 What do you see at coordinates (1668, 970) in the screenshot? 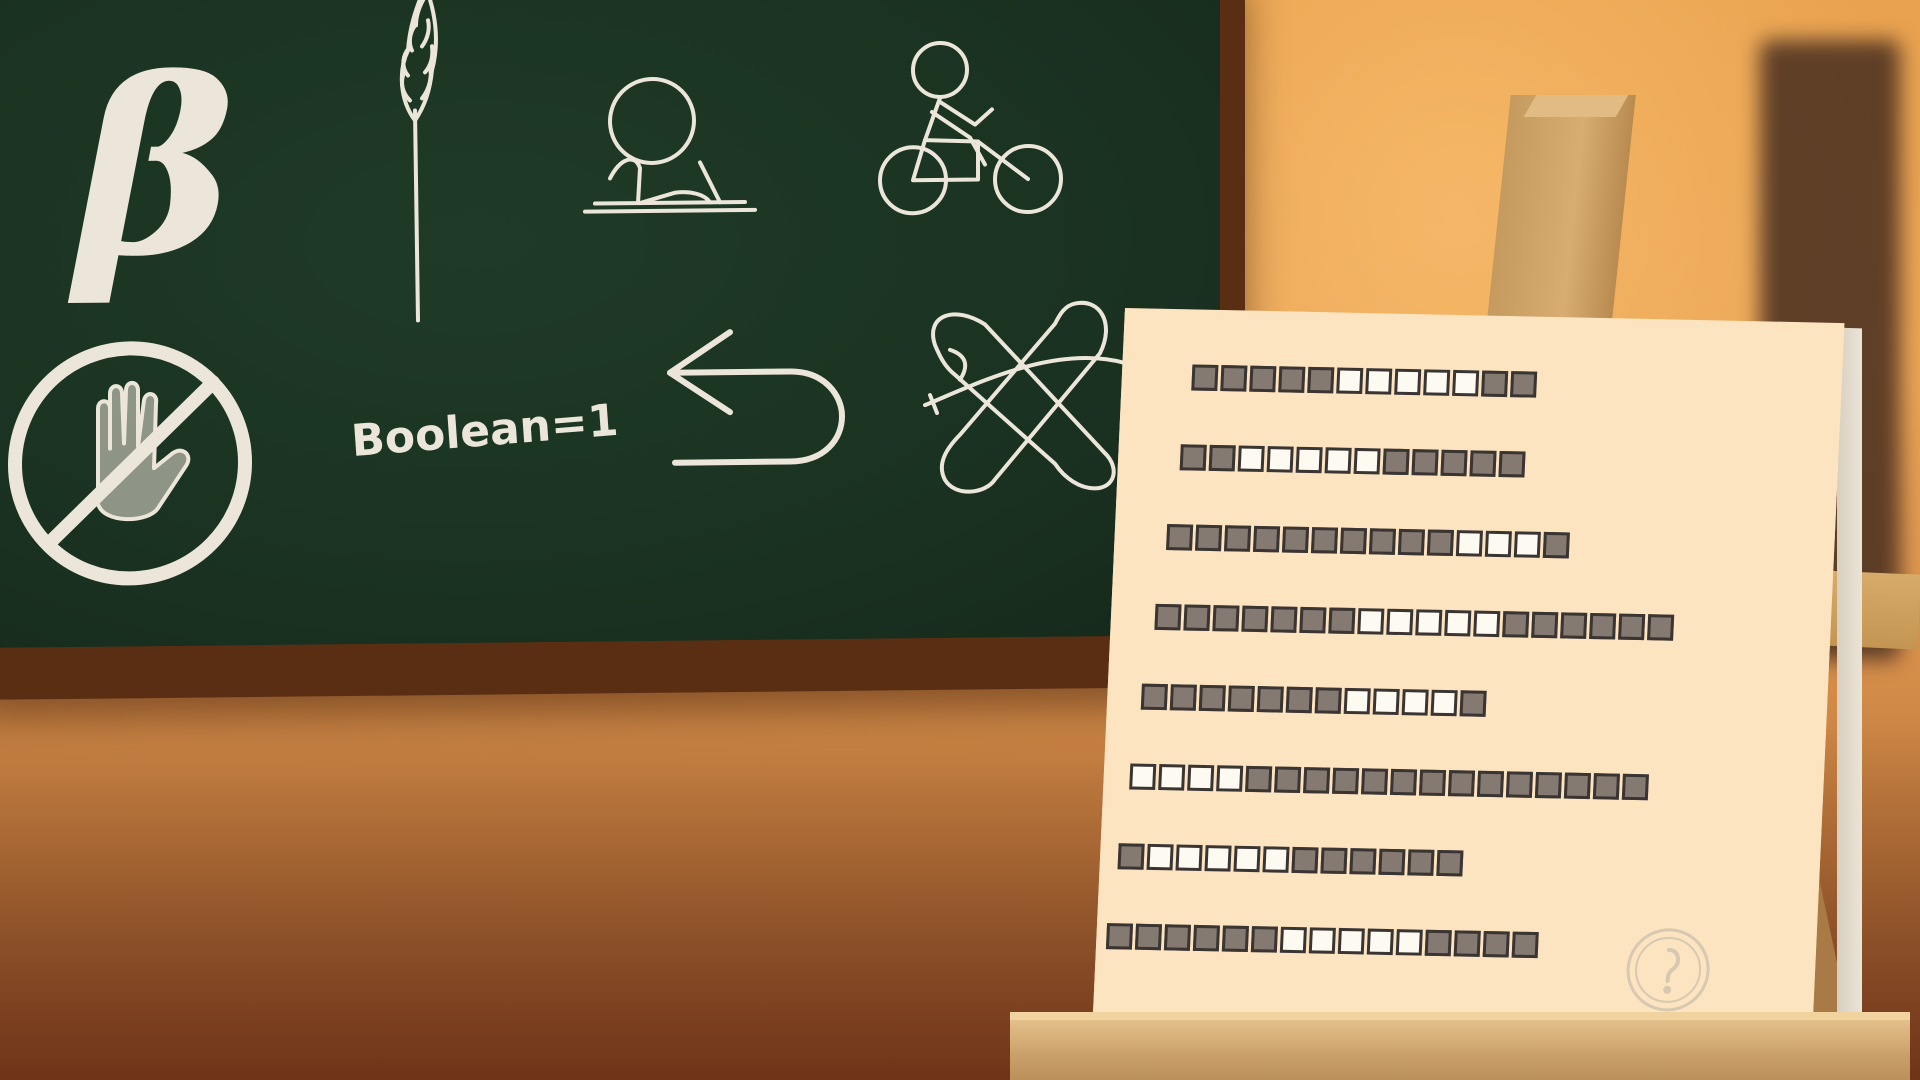
I see `seal-icon` at bounding box center [1668, 970].